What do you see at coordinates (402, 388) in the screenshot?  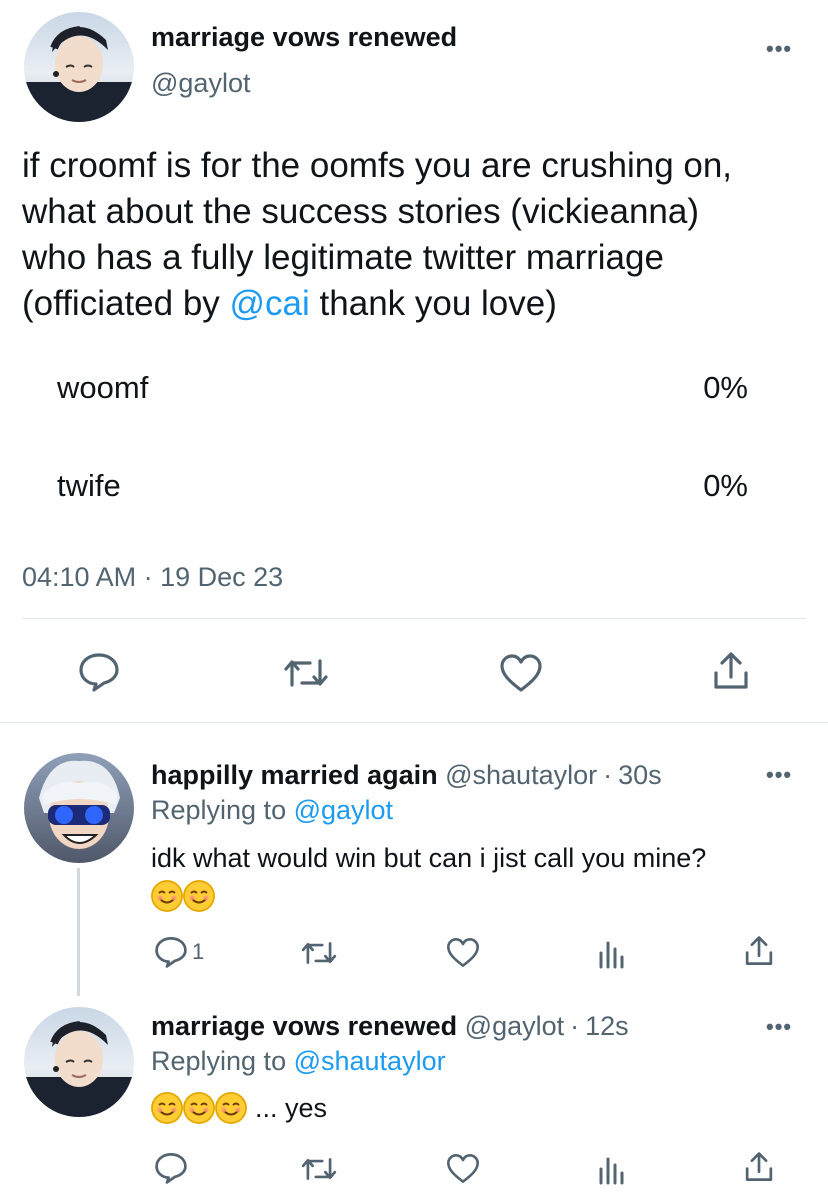 I see `poll-option: woomf 0%` at bounding box center [402, 388].